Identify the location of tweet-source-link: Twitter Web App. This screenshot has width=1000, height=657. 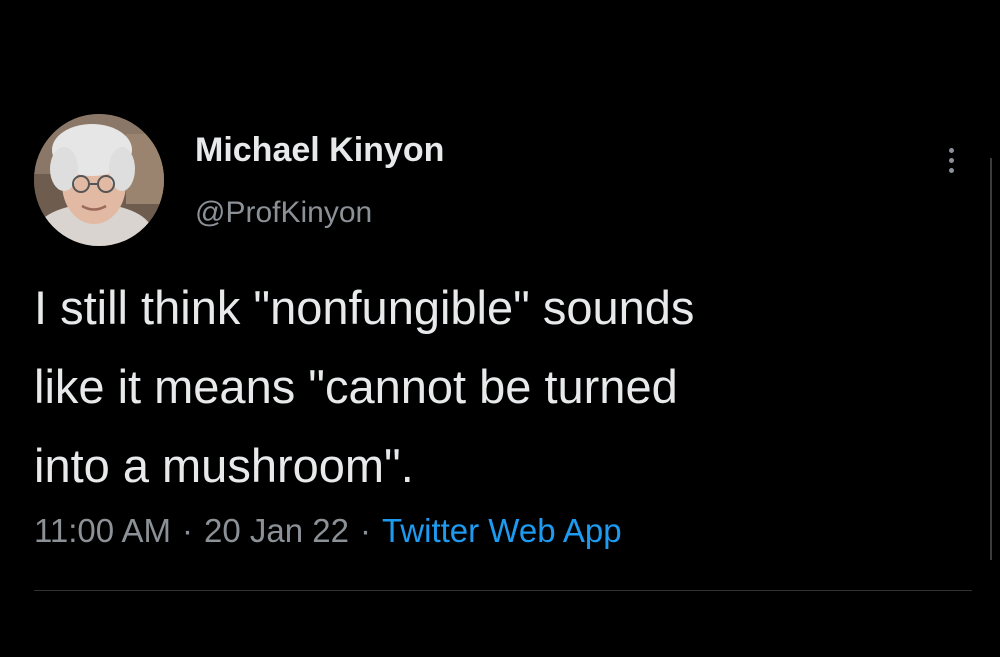
(502, 530).